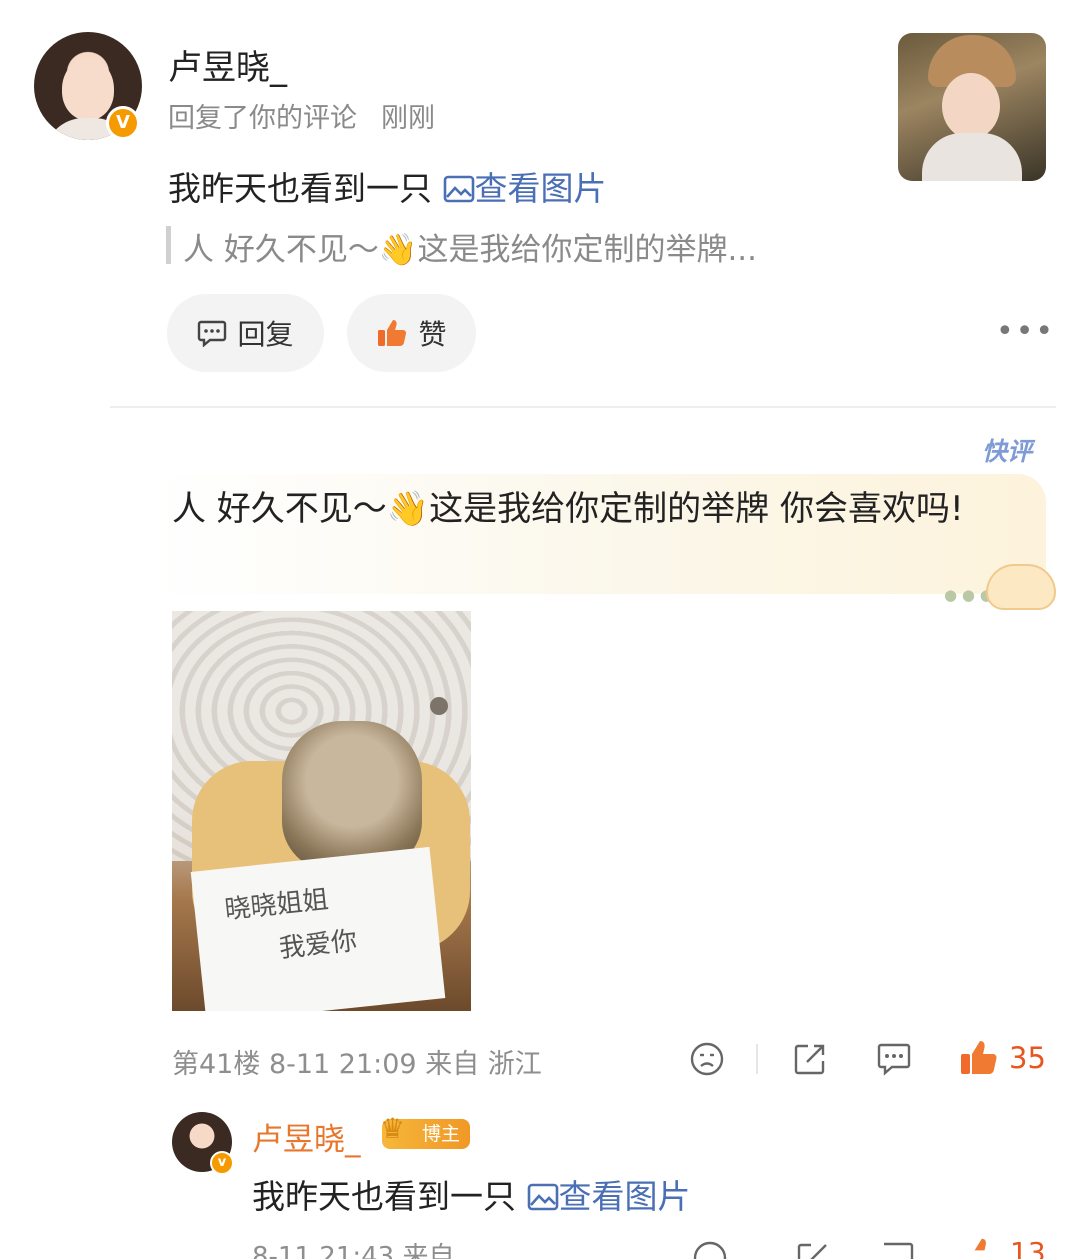 This screenshot has height=1259, width=1080. What do you see at coordinates (227, 64) in the screenshot?
I see `username: 卢昱晓_` at bounding box center [227, 64].